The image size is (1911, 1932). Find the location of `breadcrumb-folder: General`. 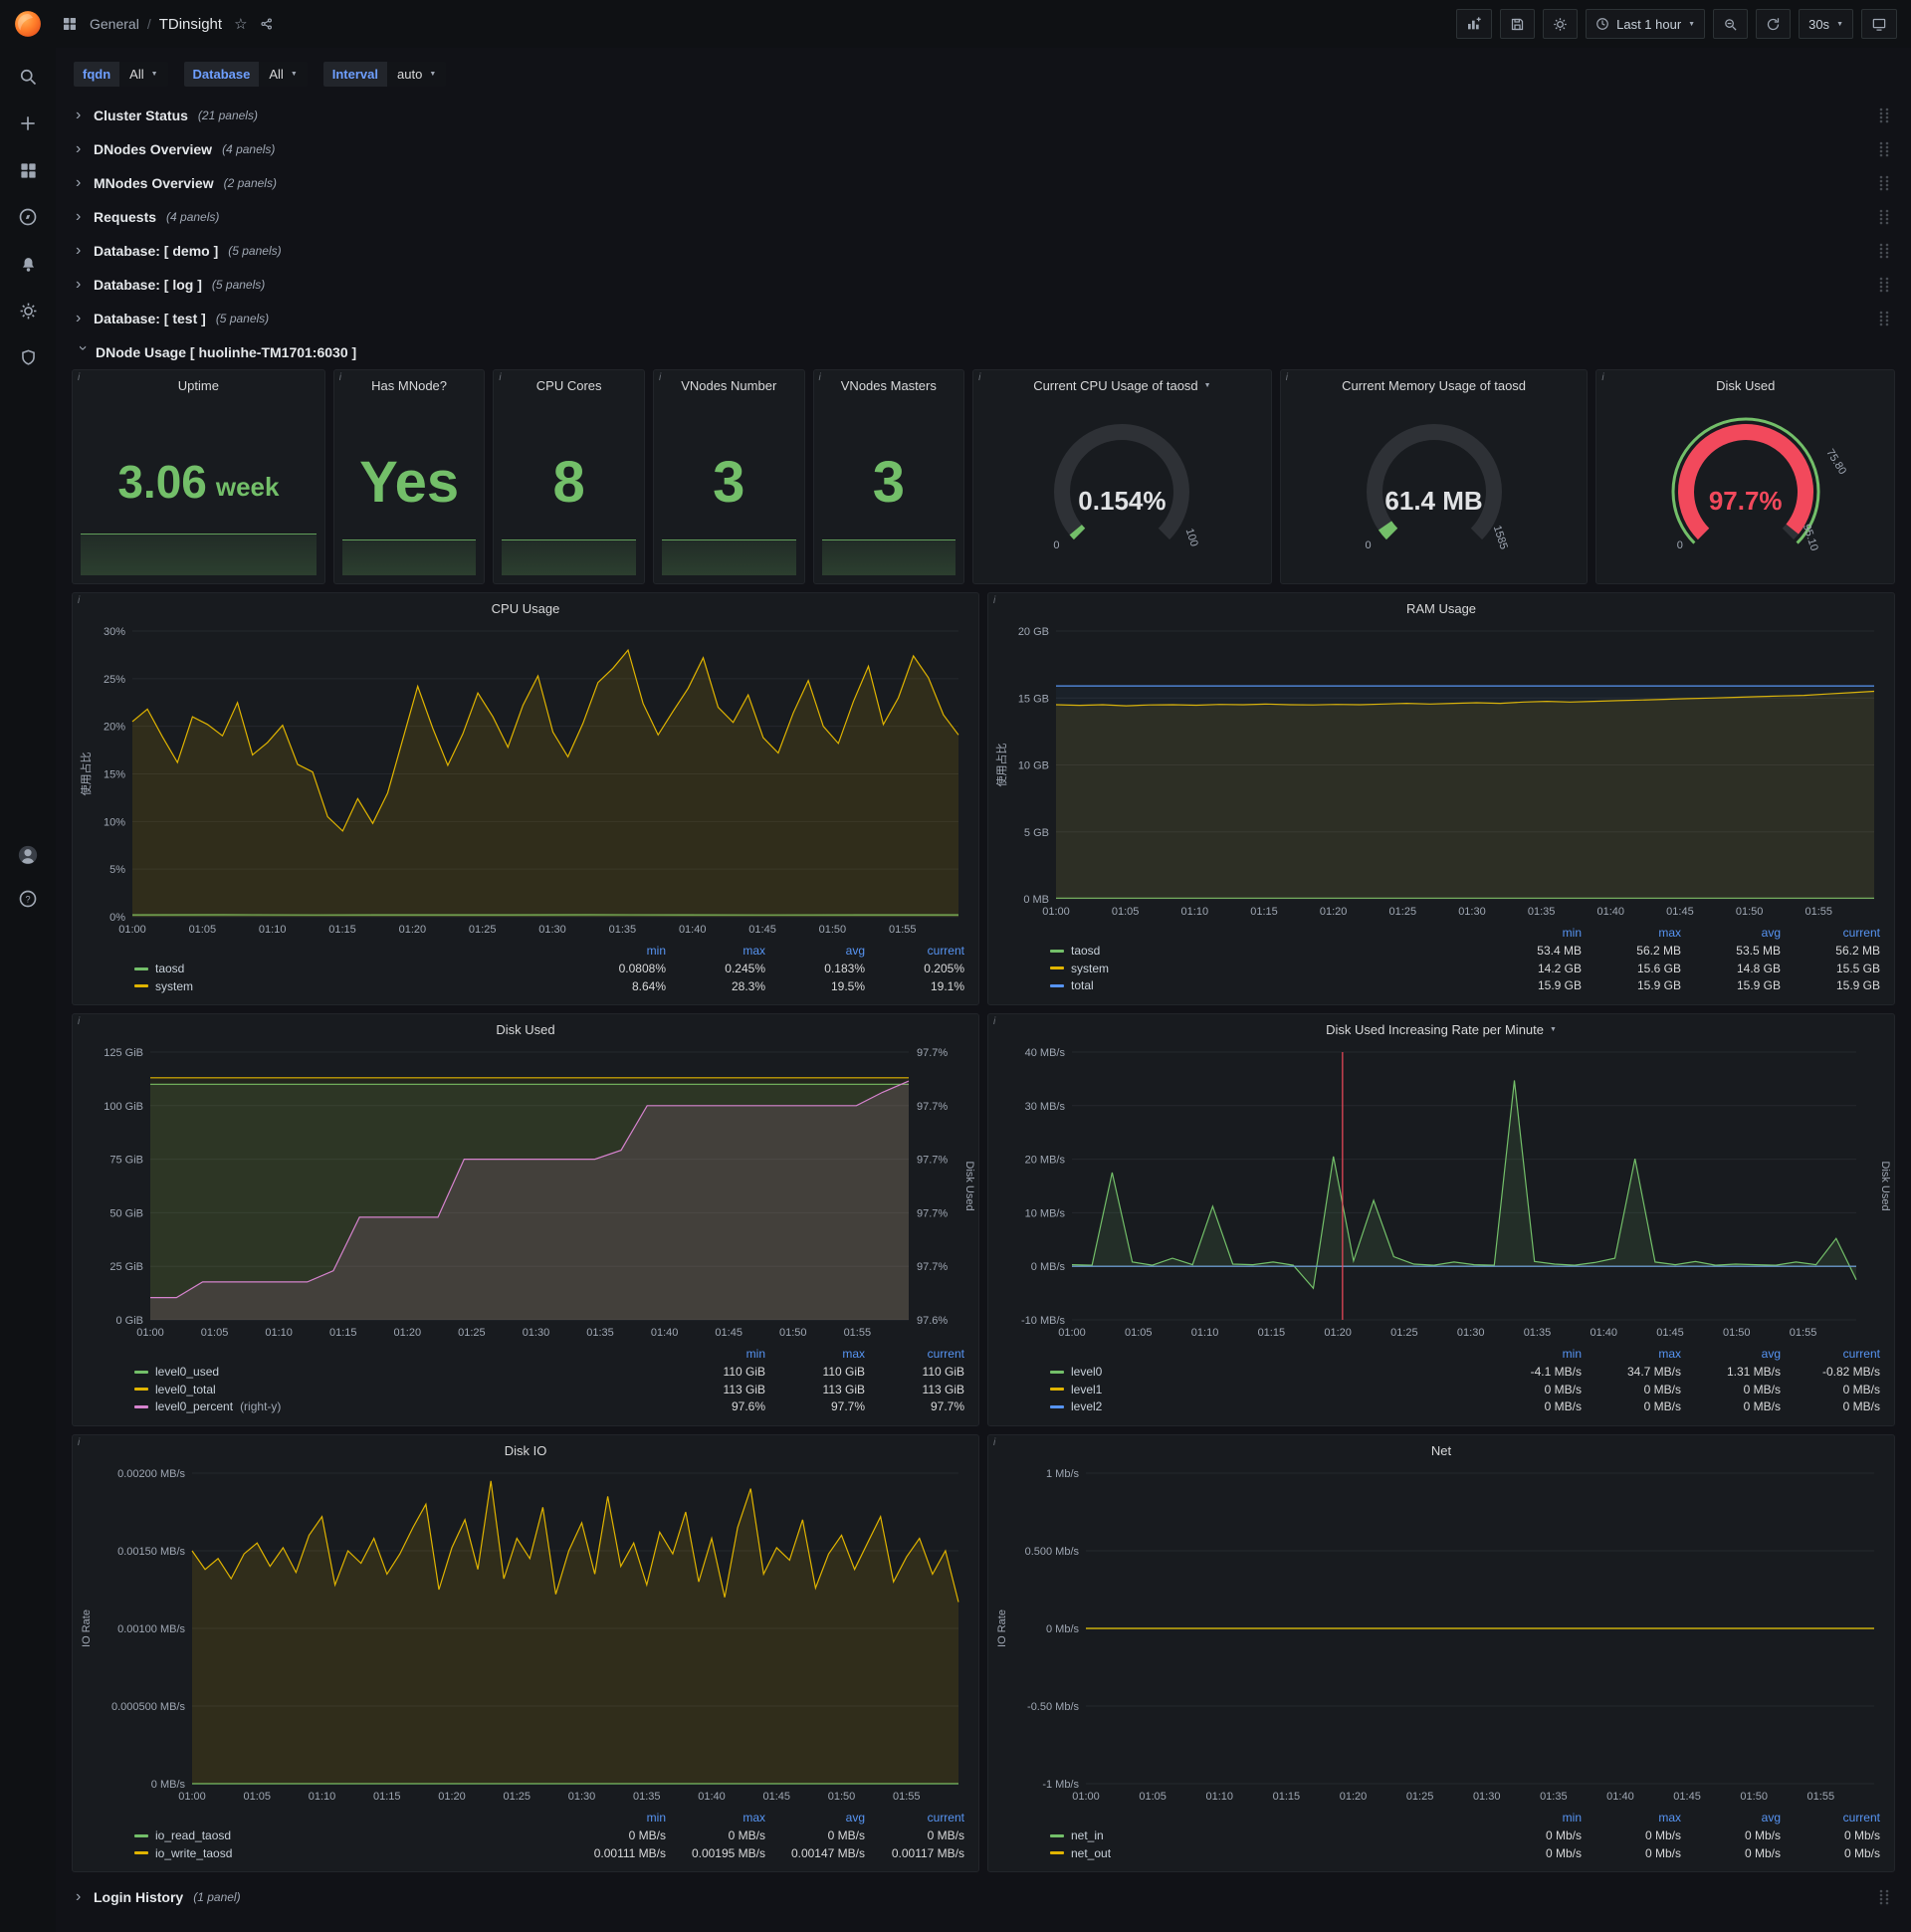

breadcrumb-folder: General is located at coordinates (114, 24).